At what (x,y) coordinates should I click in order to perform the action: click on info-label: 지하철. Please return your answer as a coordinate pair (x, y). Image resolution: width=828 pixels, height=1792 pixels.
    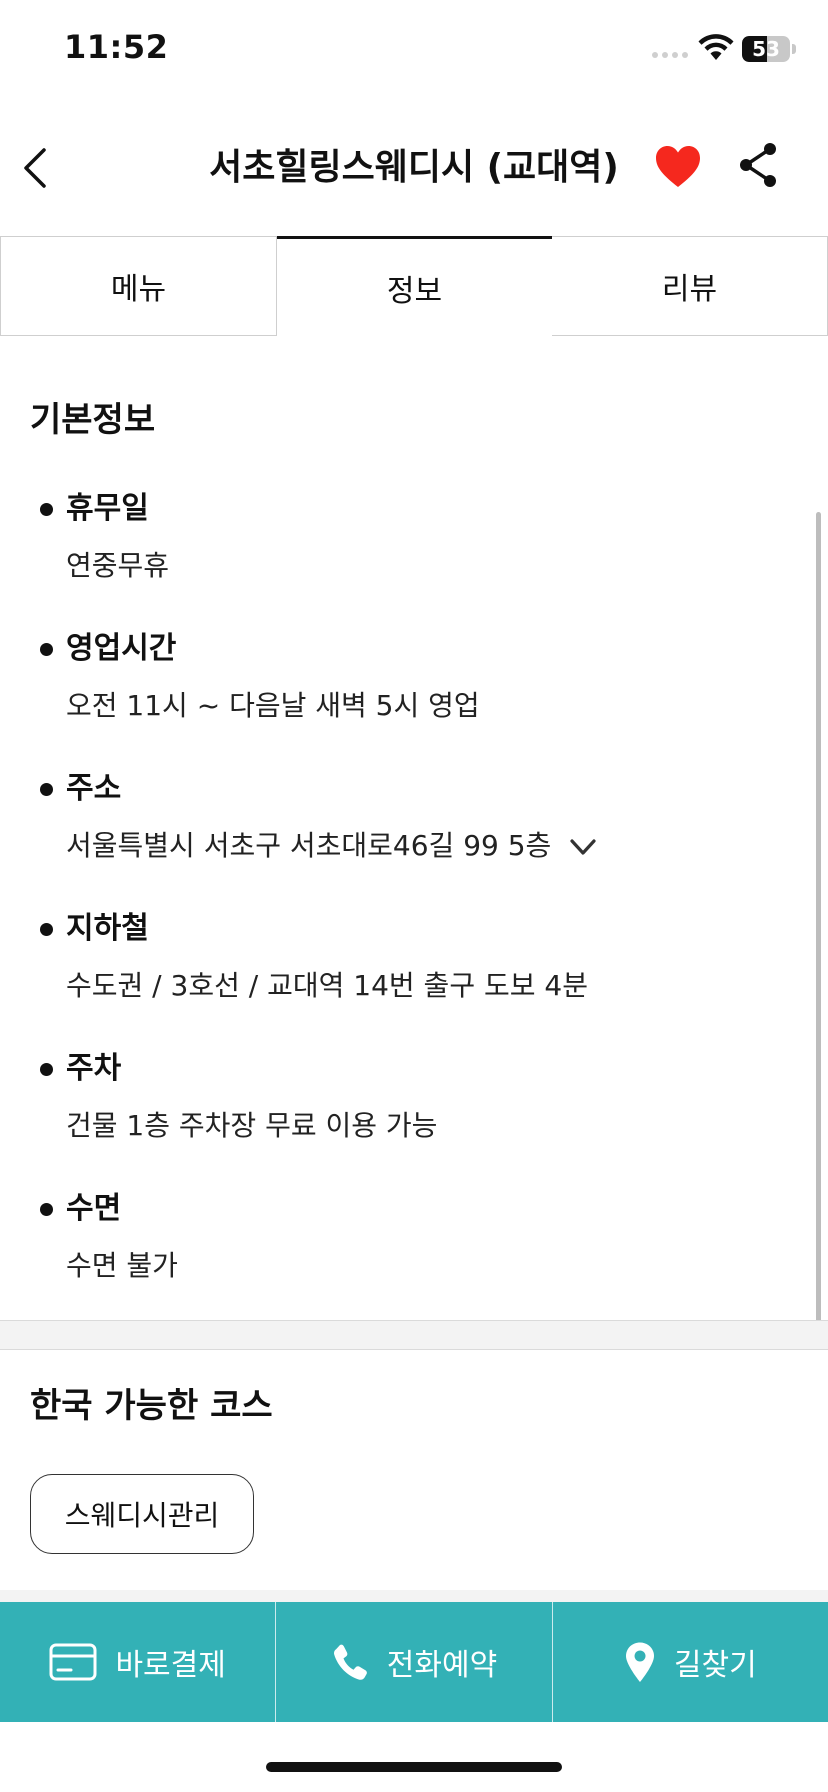
    Looking at the image, I should click on (107, 928).